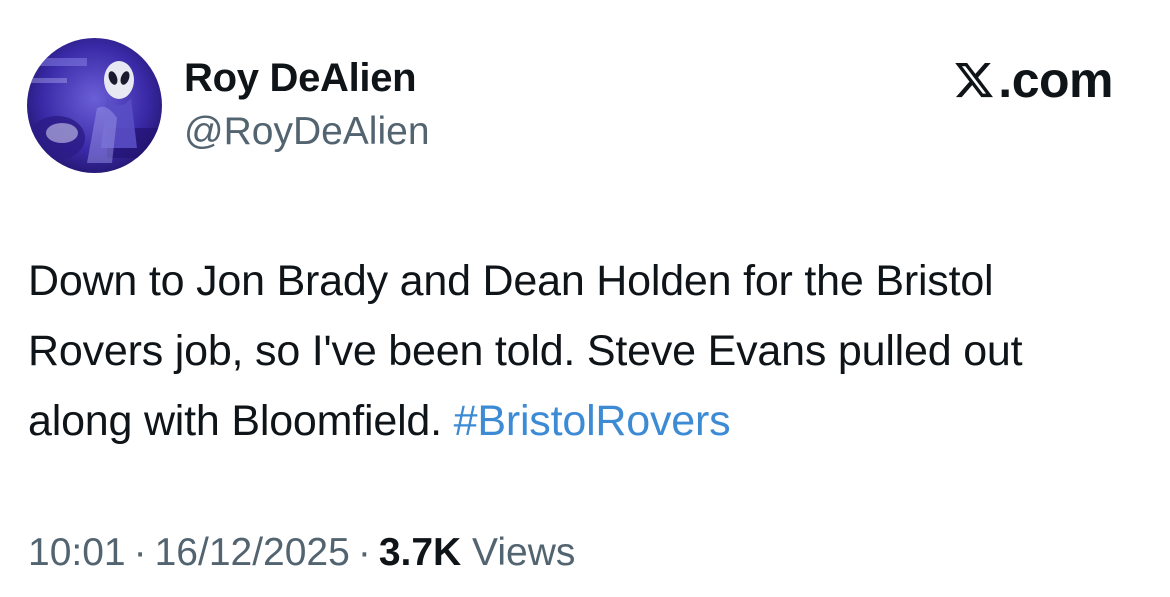  I want to click on author-handle: @RoyDeAlien, so click(307, 132).